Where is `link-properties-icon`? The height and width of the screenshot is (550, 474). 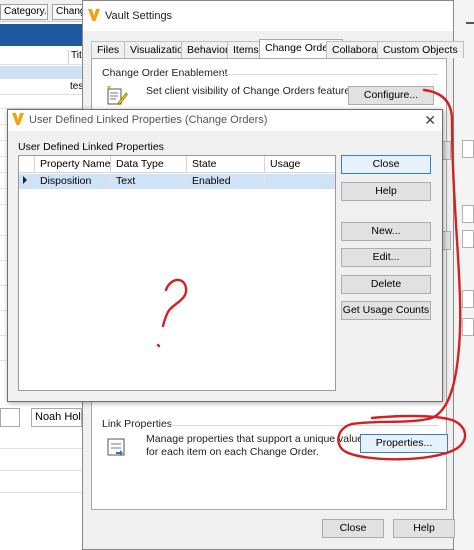
link-properties-icon is located at coordinates (117, 448).